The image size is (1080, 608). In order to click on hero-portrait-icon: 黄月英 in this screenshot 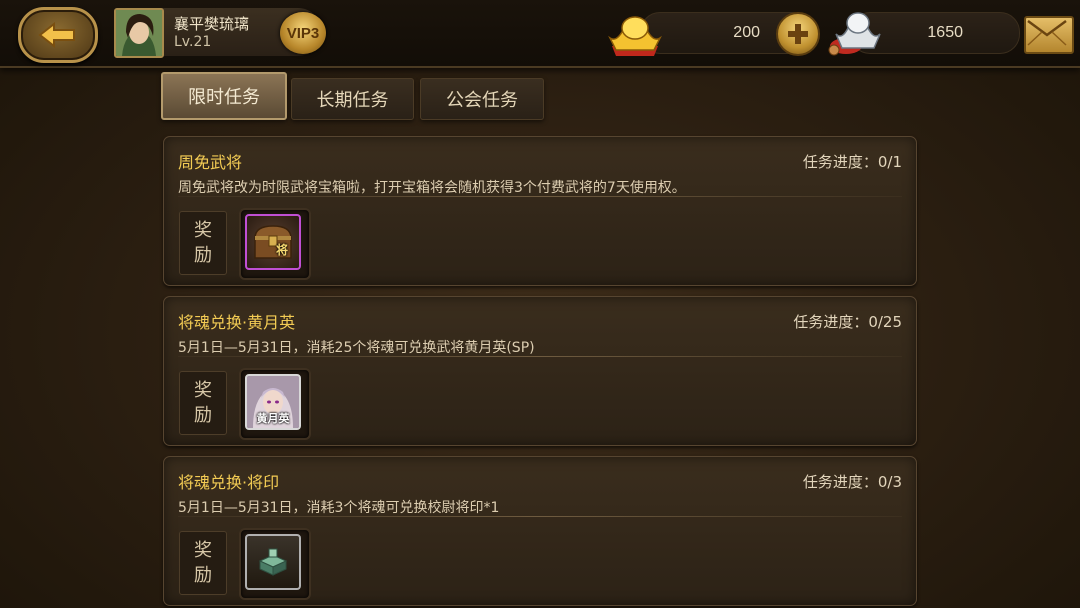, I will do `click(273, 402)`.